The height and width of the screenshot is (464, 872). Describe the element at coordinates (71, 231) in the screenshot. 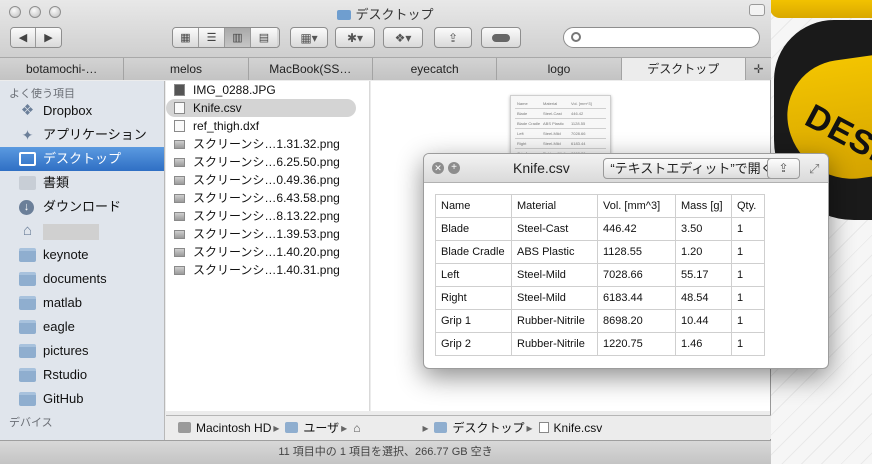

I see `sidebar-item-label-redacted` at that location.